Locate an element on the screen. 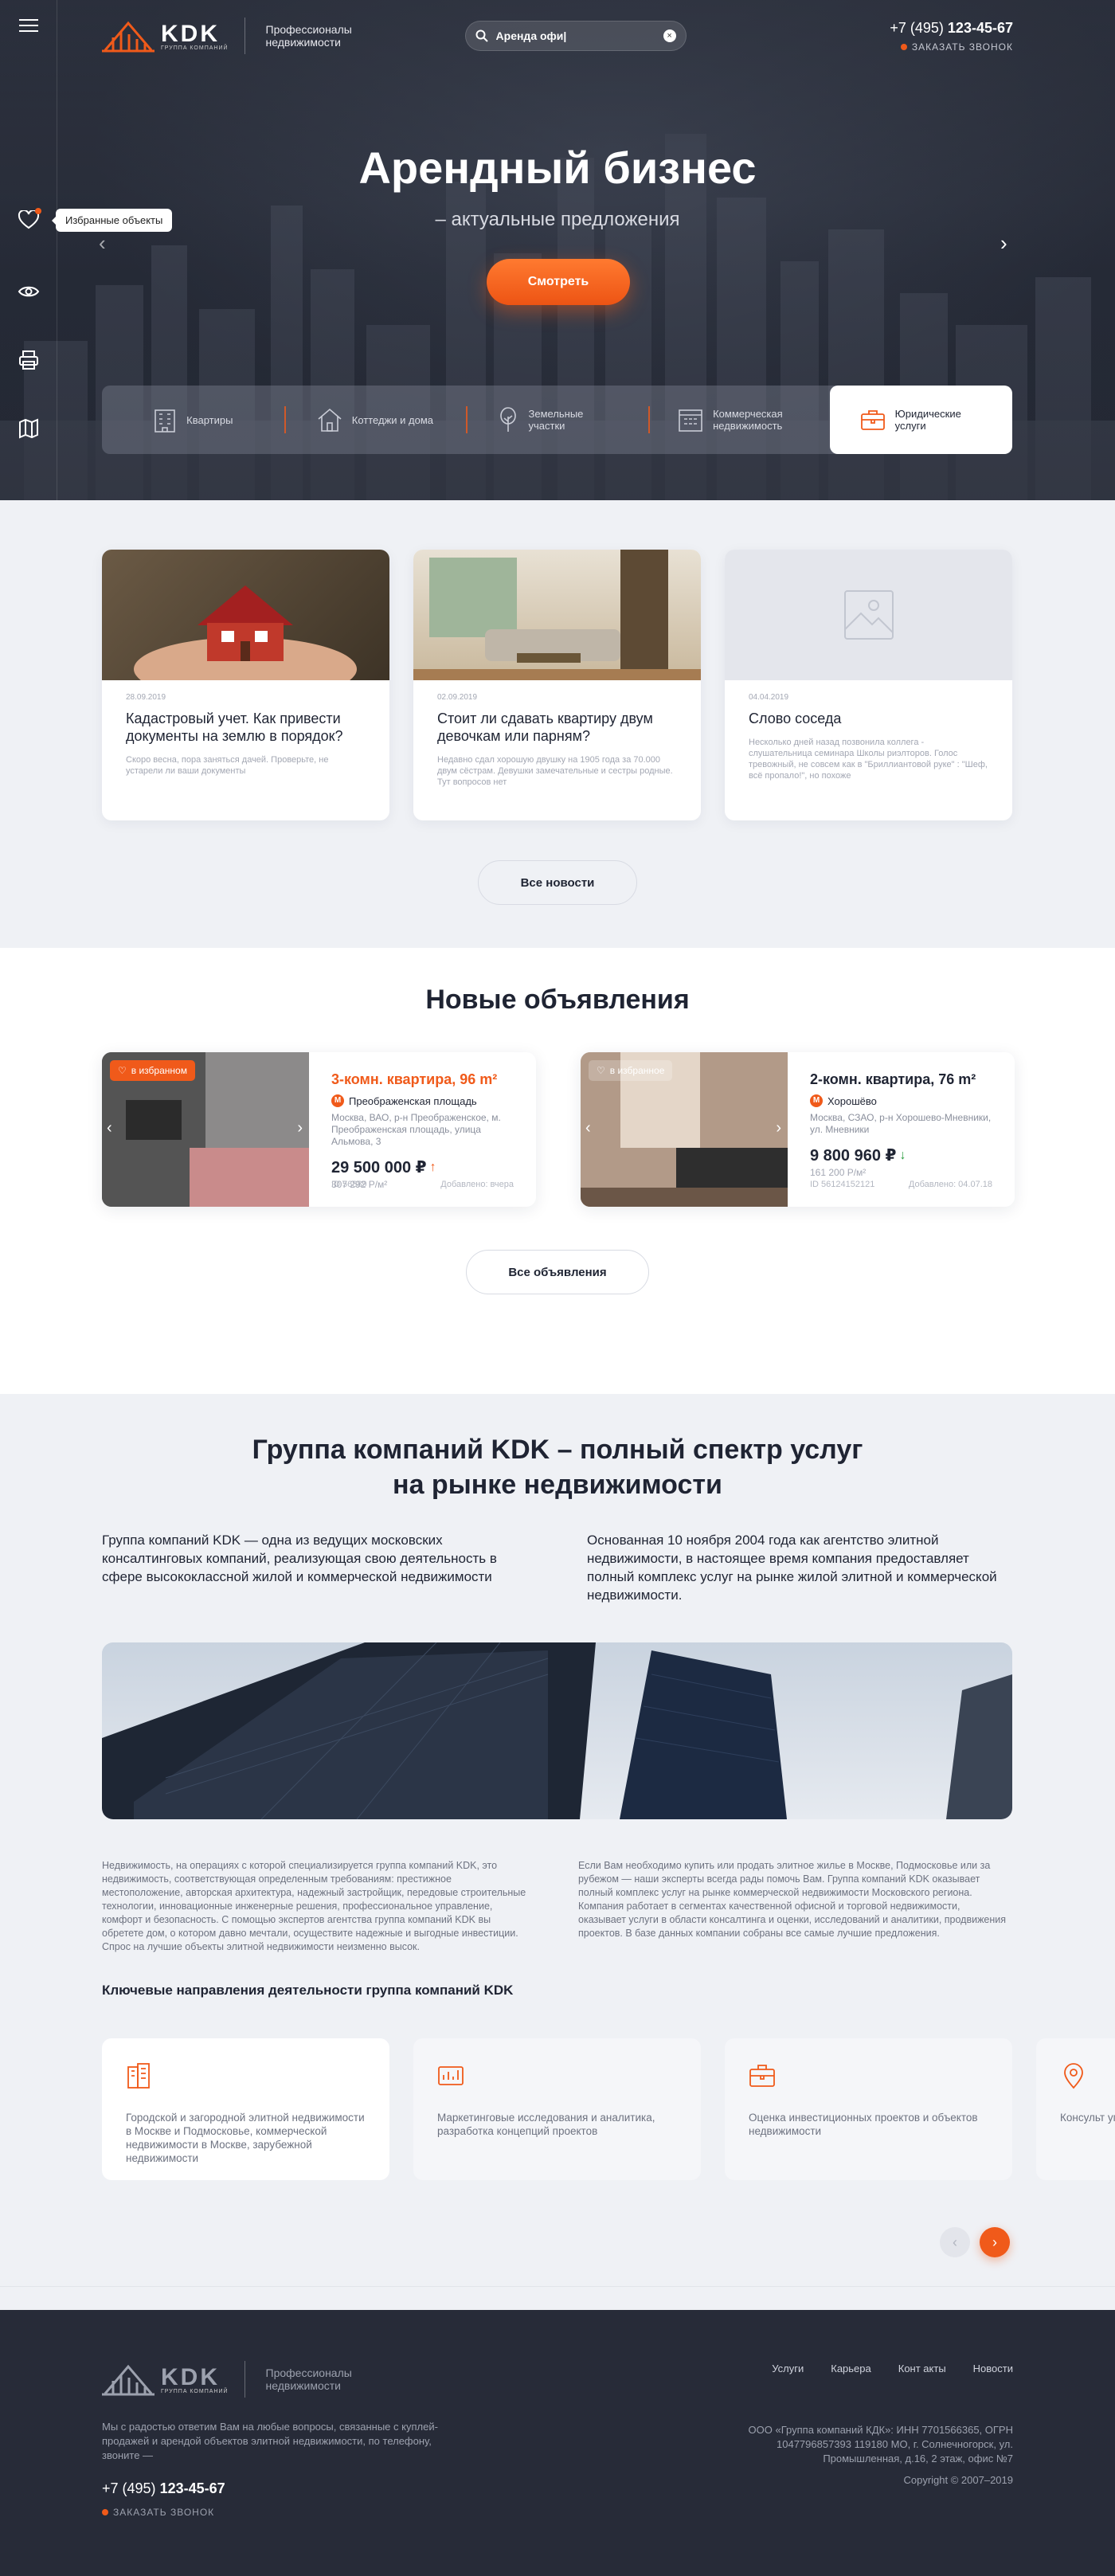 This screenshot has height=2576, width=1115. all-news-button: Все новости is located at coordinates (557, 882).